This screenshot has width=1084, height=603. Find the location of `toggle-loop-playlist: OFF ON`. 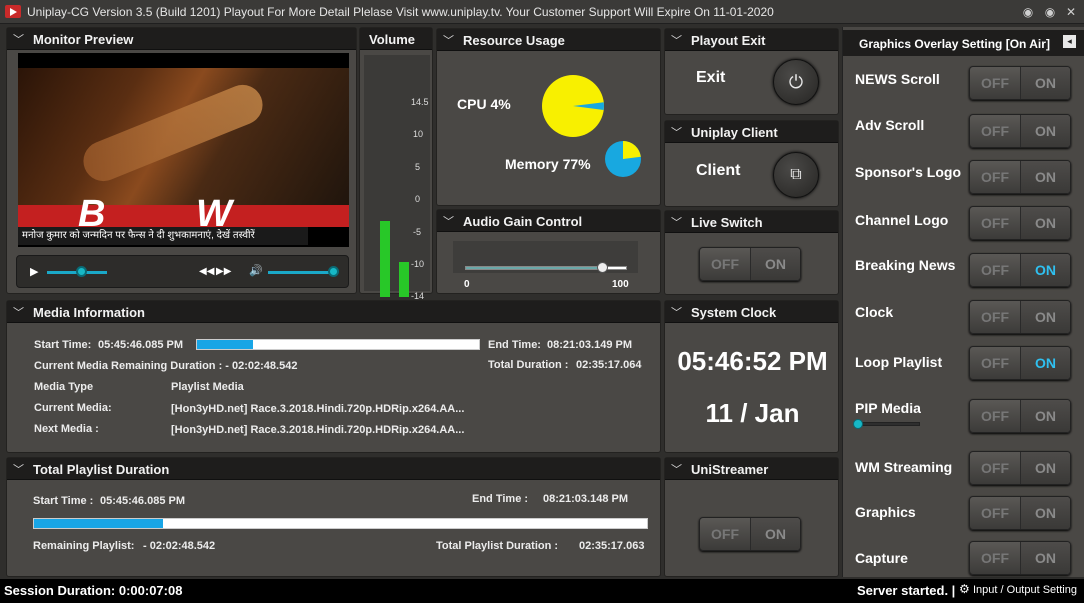

toggle-loop-playlist: OFF ON is located at coordinates (1020, 363).